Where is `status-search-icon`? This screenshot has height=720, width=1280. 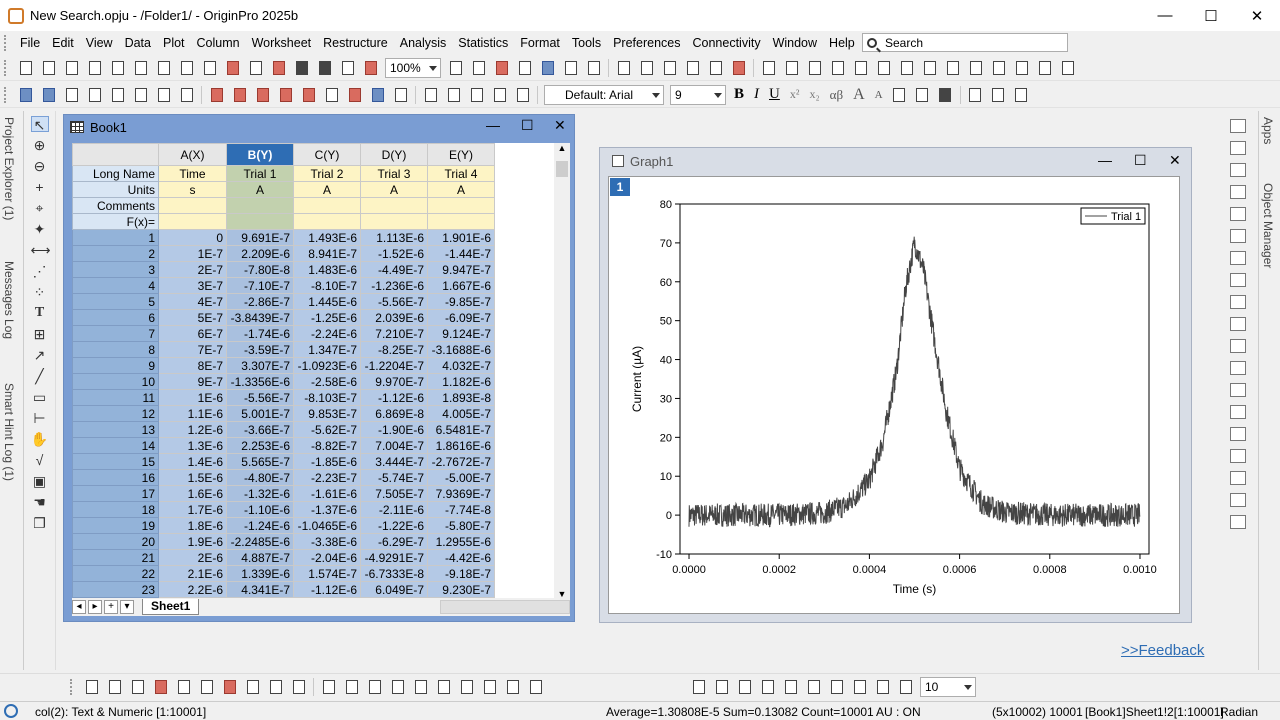
status-search-icon is located at coordinates (11, 711).